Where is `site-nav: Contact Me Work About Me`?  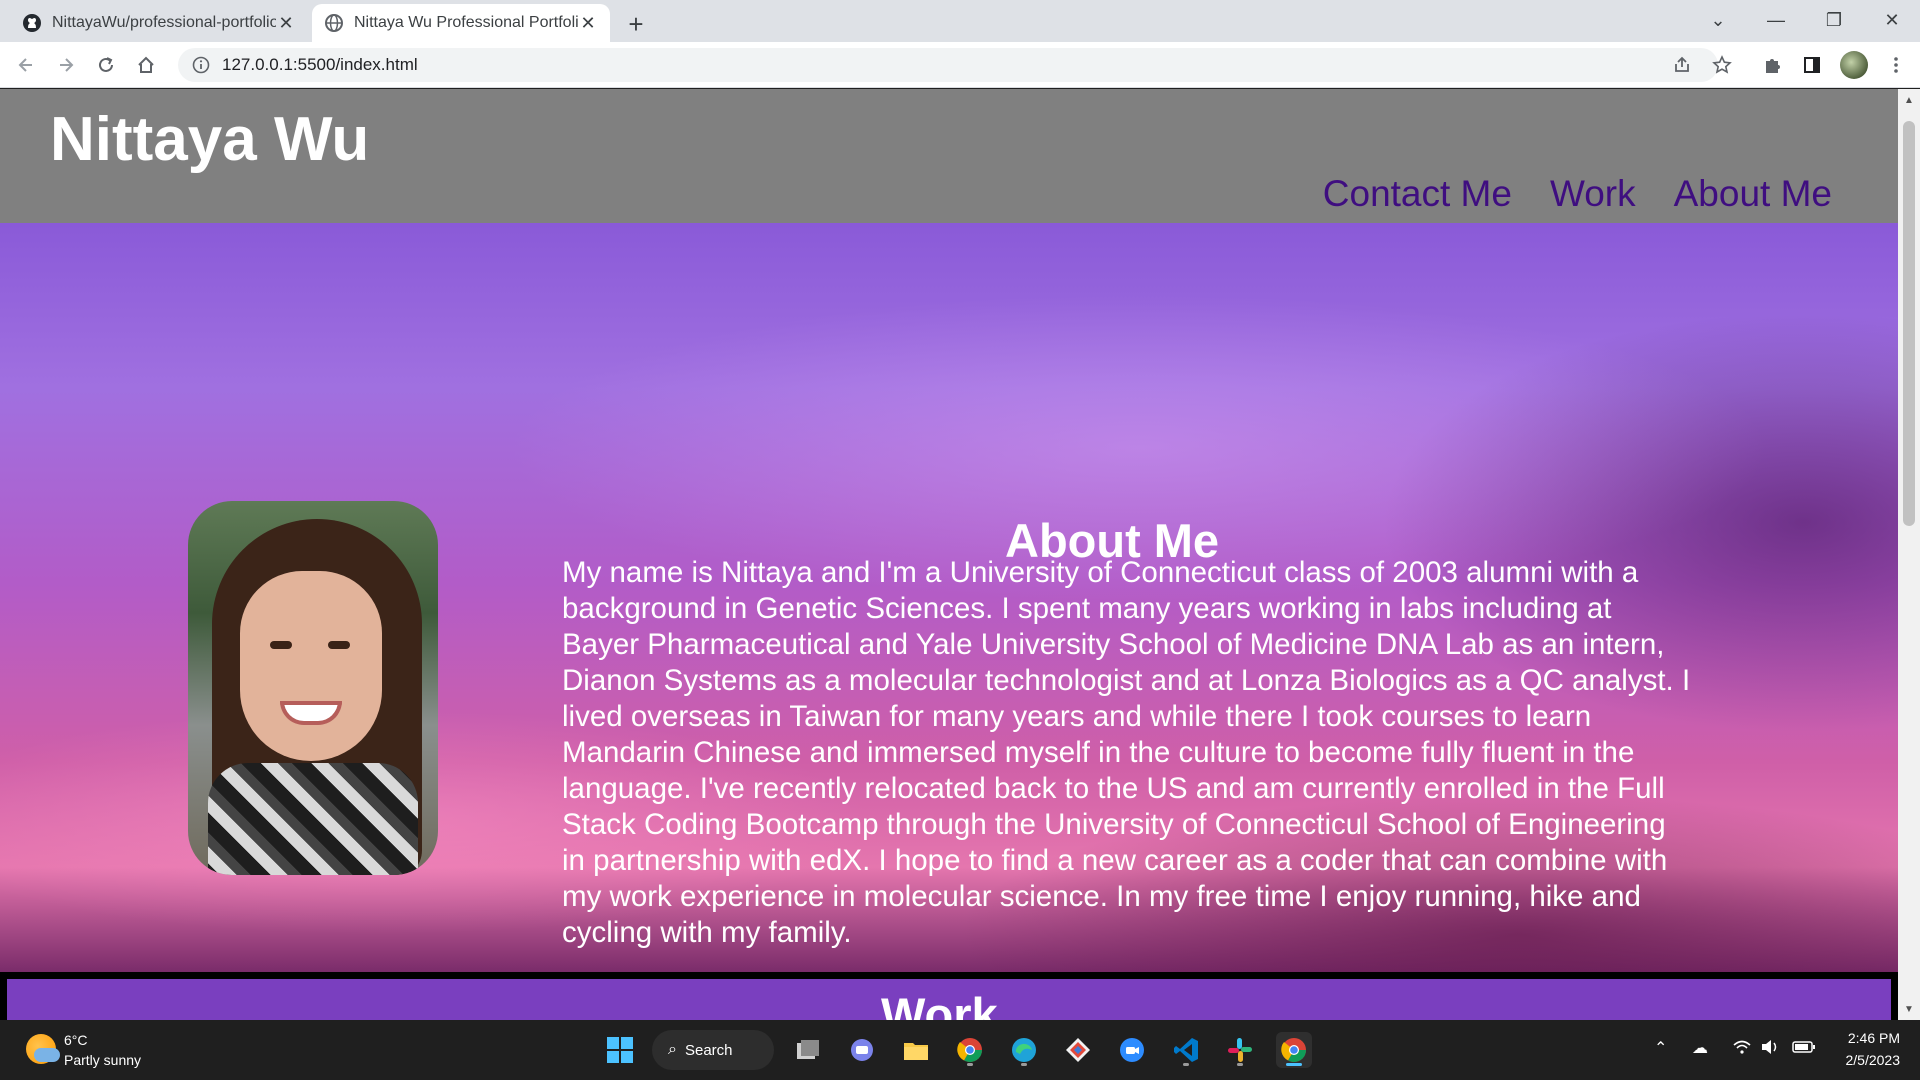 site-nav: Contact Me Work About Me is located at coordinates (1577, 194).